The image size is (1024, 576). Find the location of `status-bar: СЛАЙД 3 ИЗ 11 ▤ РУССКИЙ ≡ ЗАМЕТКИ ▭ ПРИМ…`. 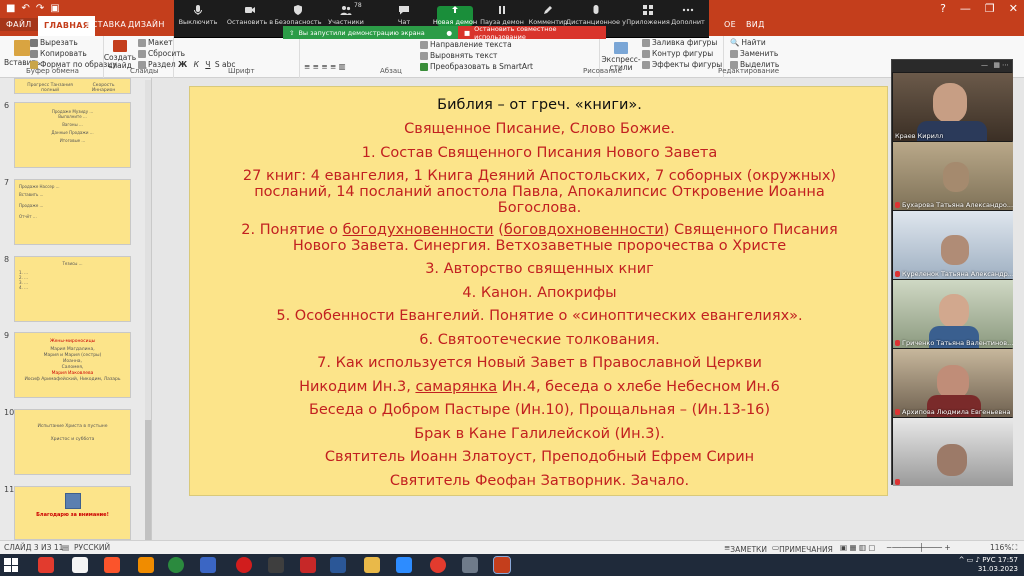

status-bar: СЛАЙД 3 ИЗ 11 ▤ РУССКИЙ ≡ ЗАМЕТКИ ▭ ПРИМ… is located at coordinates (512, 547).